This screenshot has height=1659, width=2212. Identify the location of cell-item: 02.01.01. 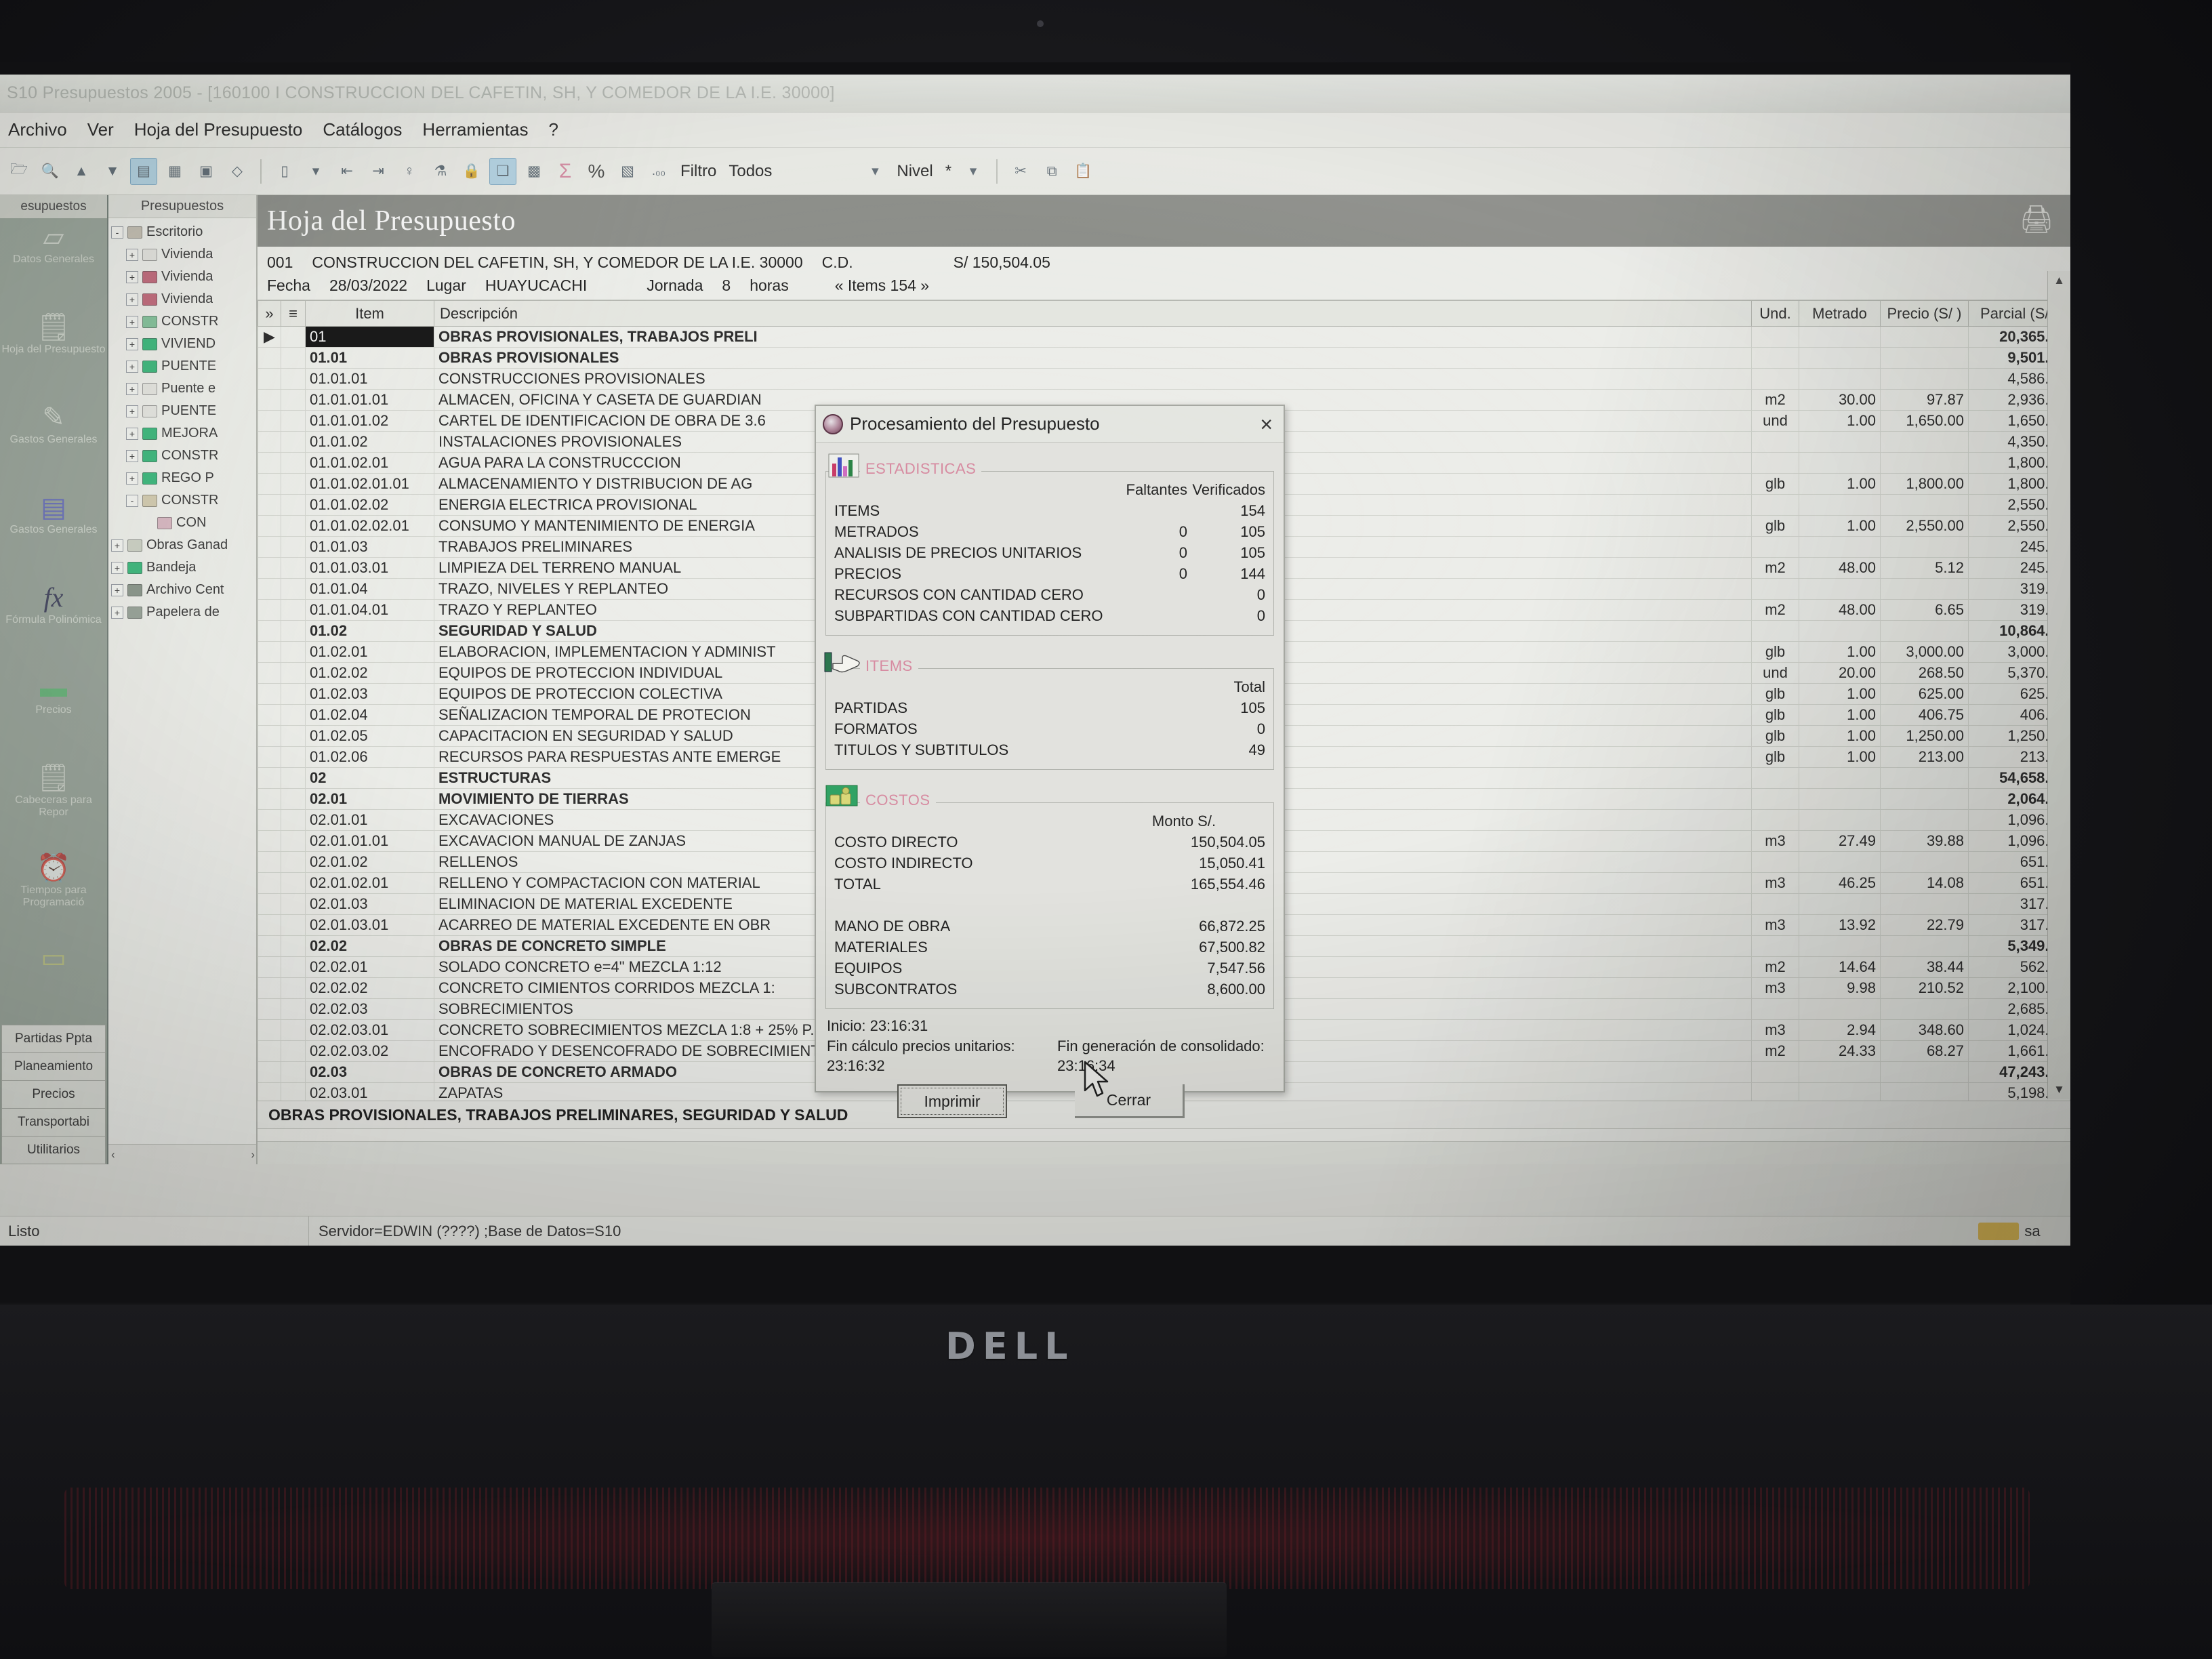
(370, 820).